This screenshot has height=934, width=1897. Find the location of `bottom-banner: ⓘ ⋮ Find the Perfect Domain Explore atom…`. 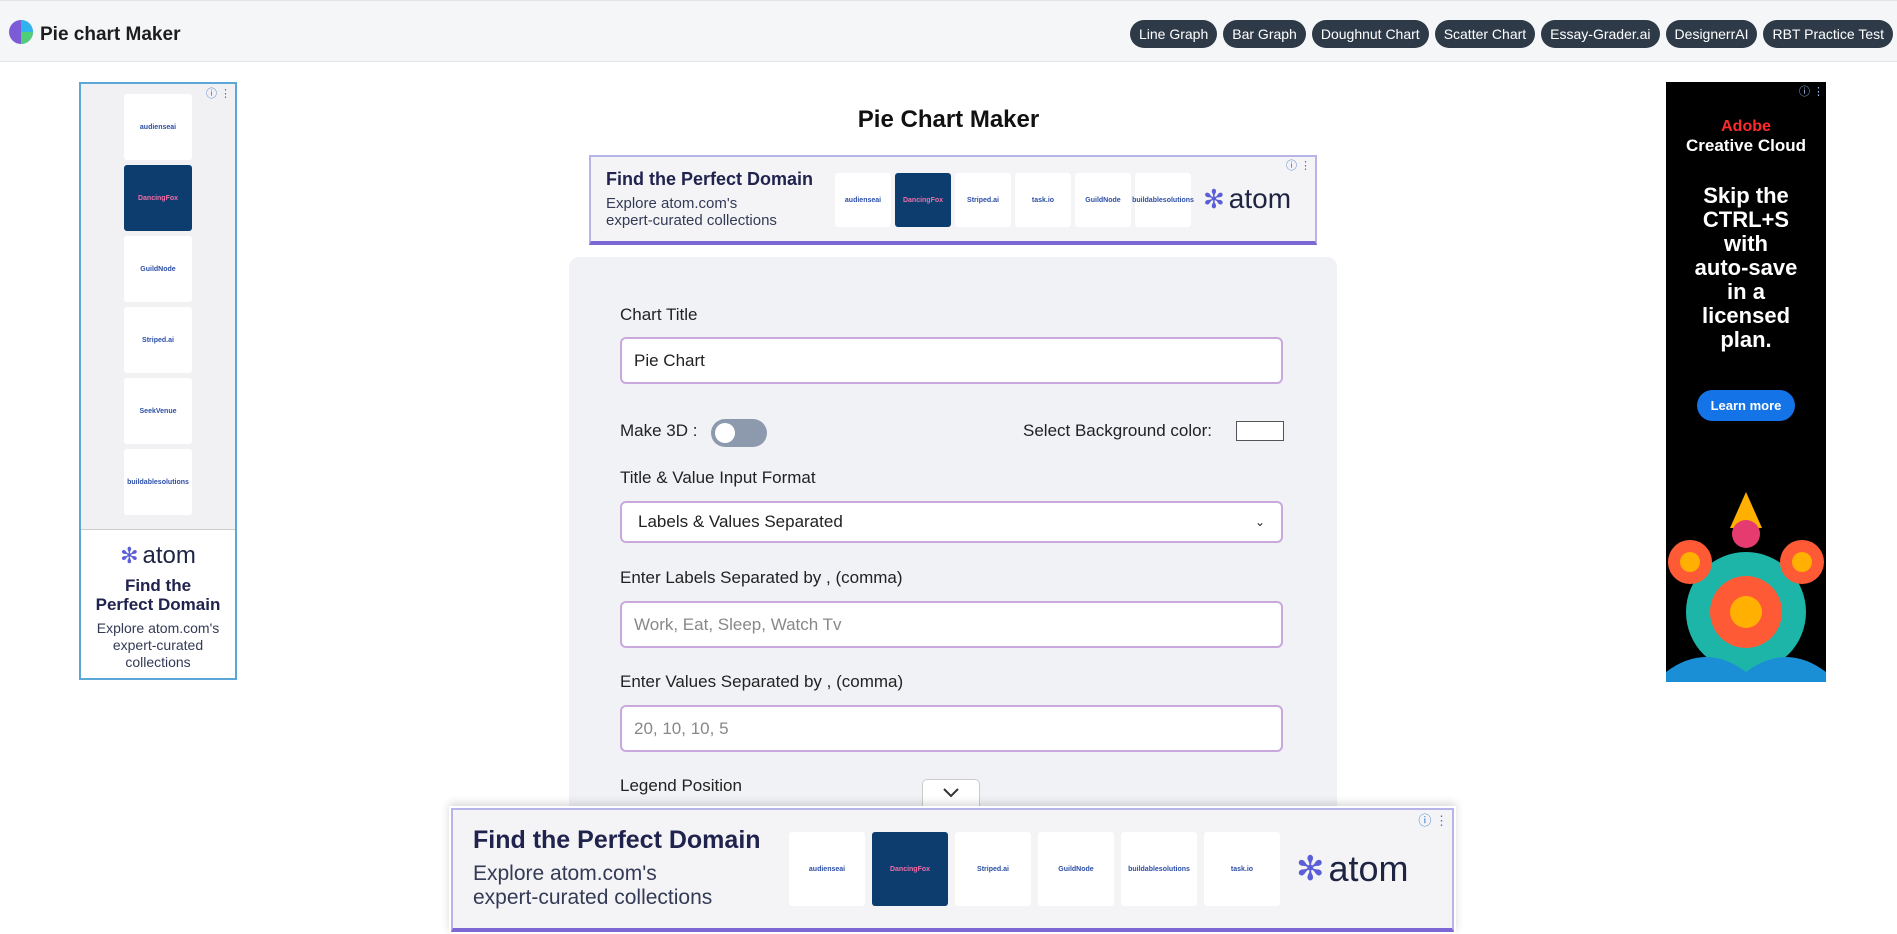

bottom-banner: ⓘ ⋮ Find the Perfect Domain Explore atom… is located at coordinates (952, 870).